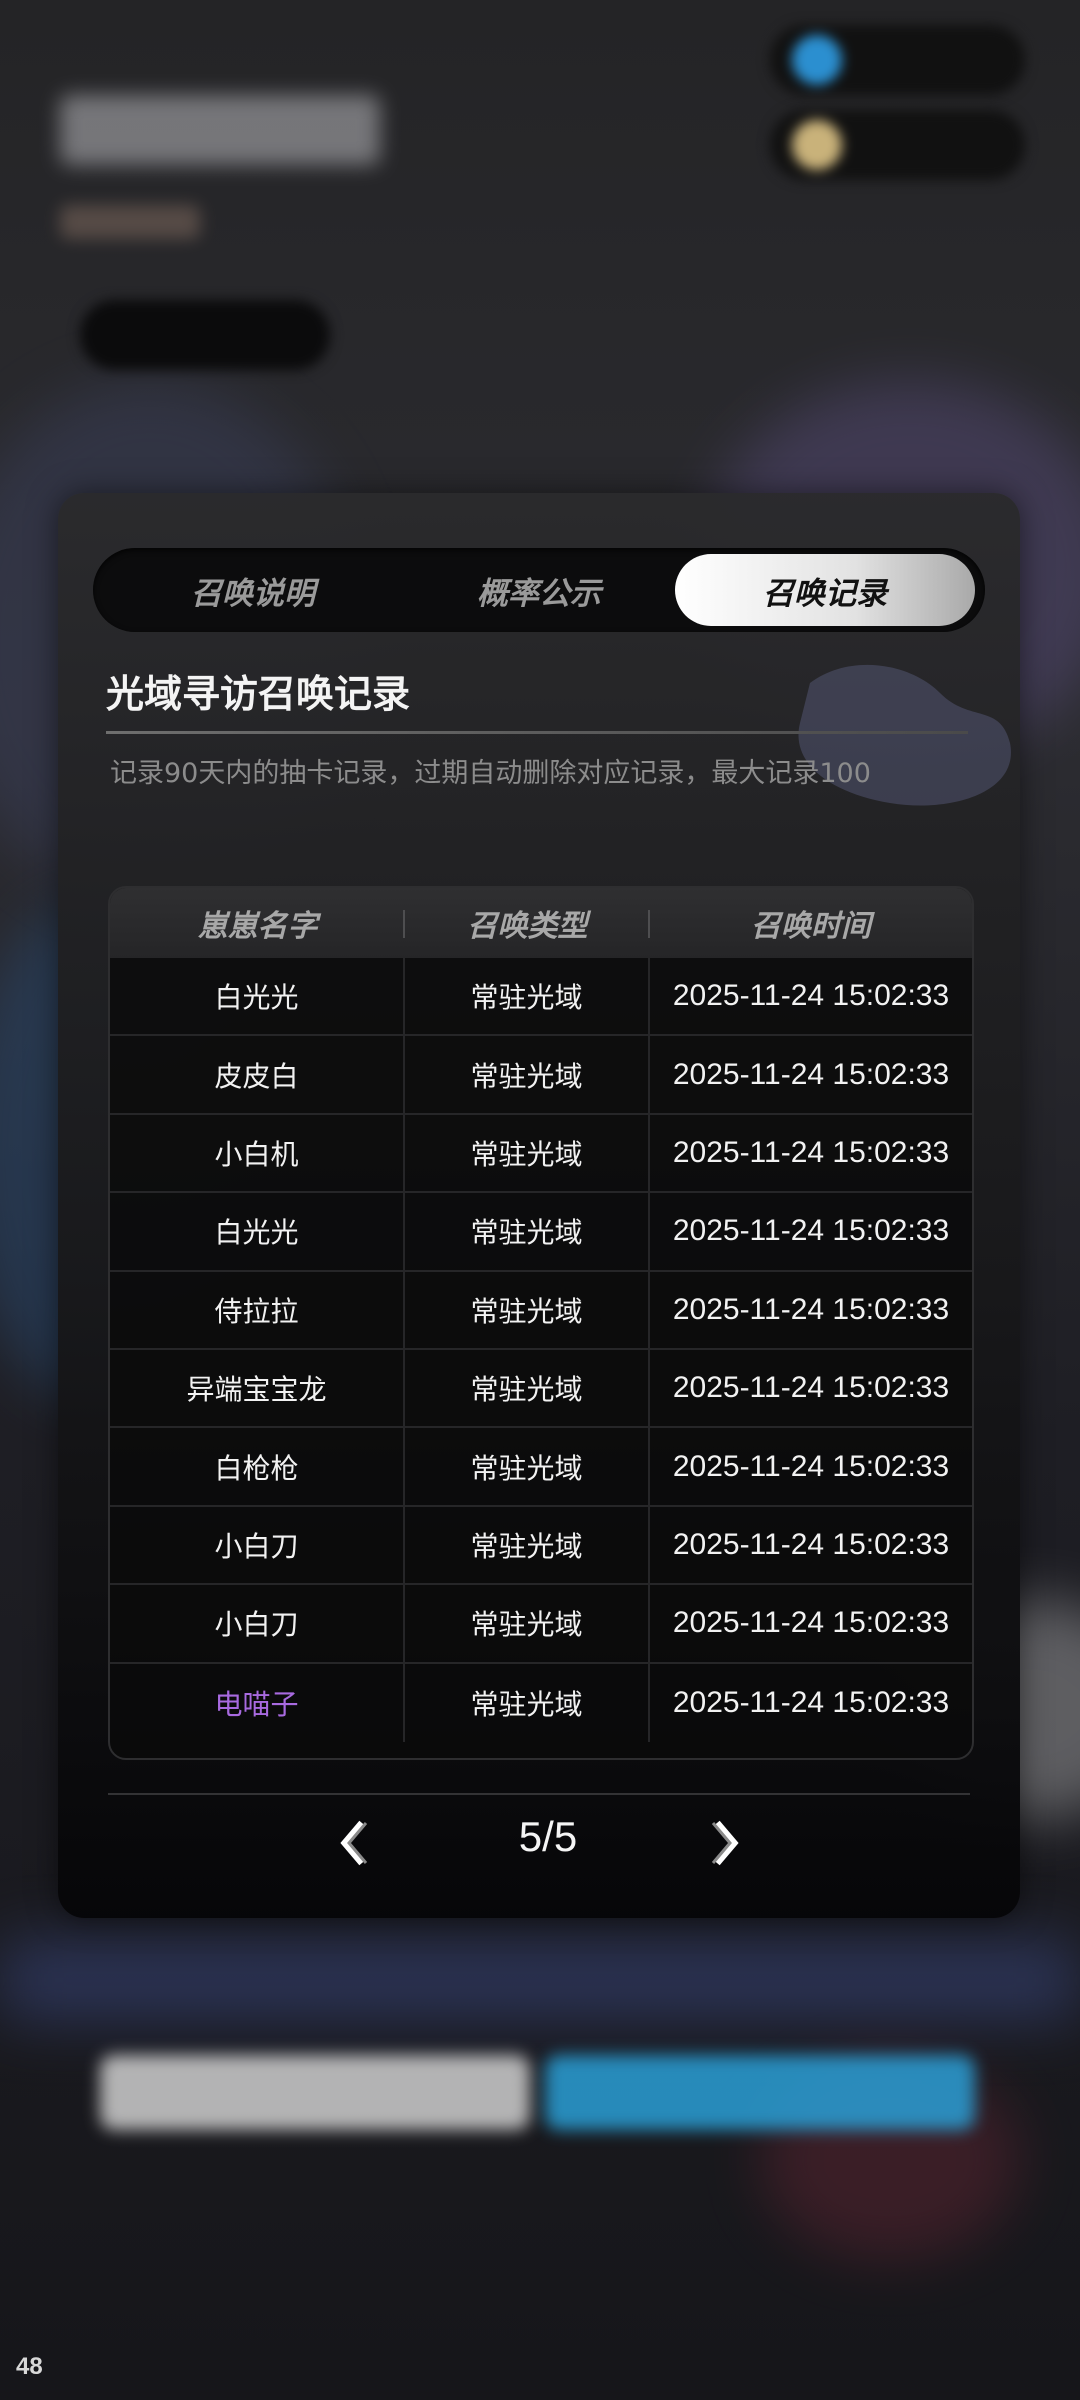 This screenshot has width=1080, height=2400. I want to click on game-logo, so click(220, 130).